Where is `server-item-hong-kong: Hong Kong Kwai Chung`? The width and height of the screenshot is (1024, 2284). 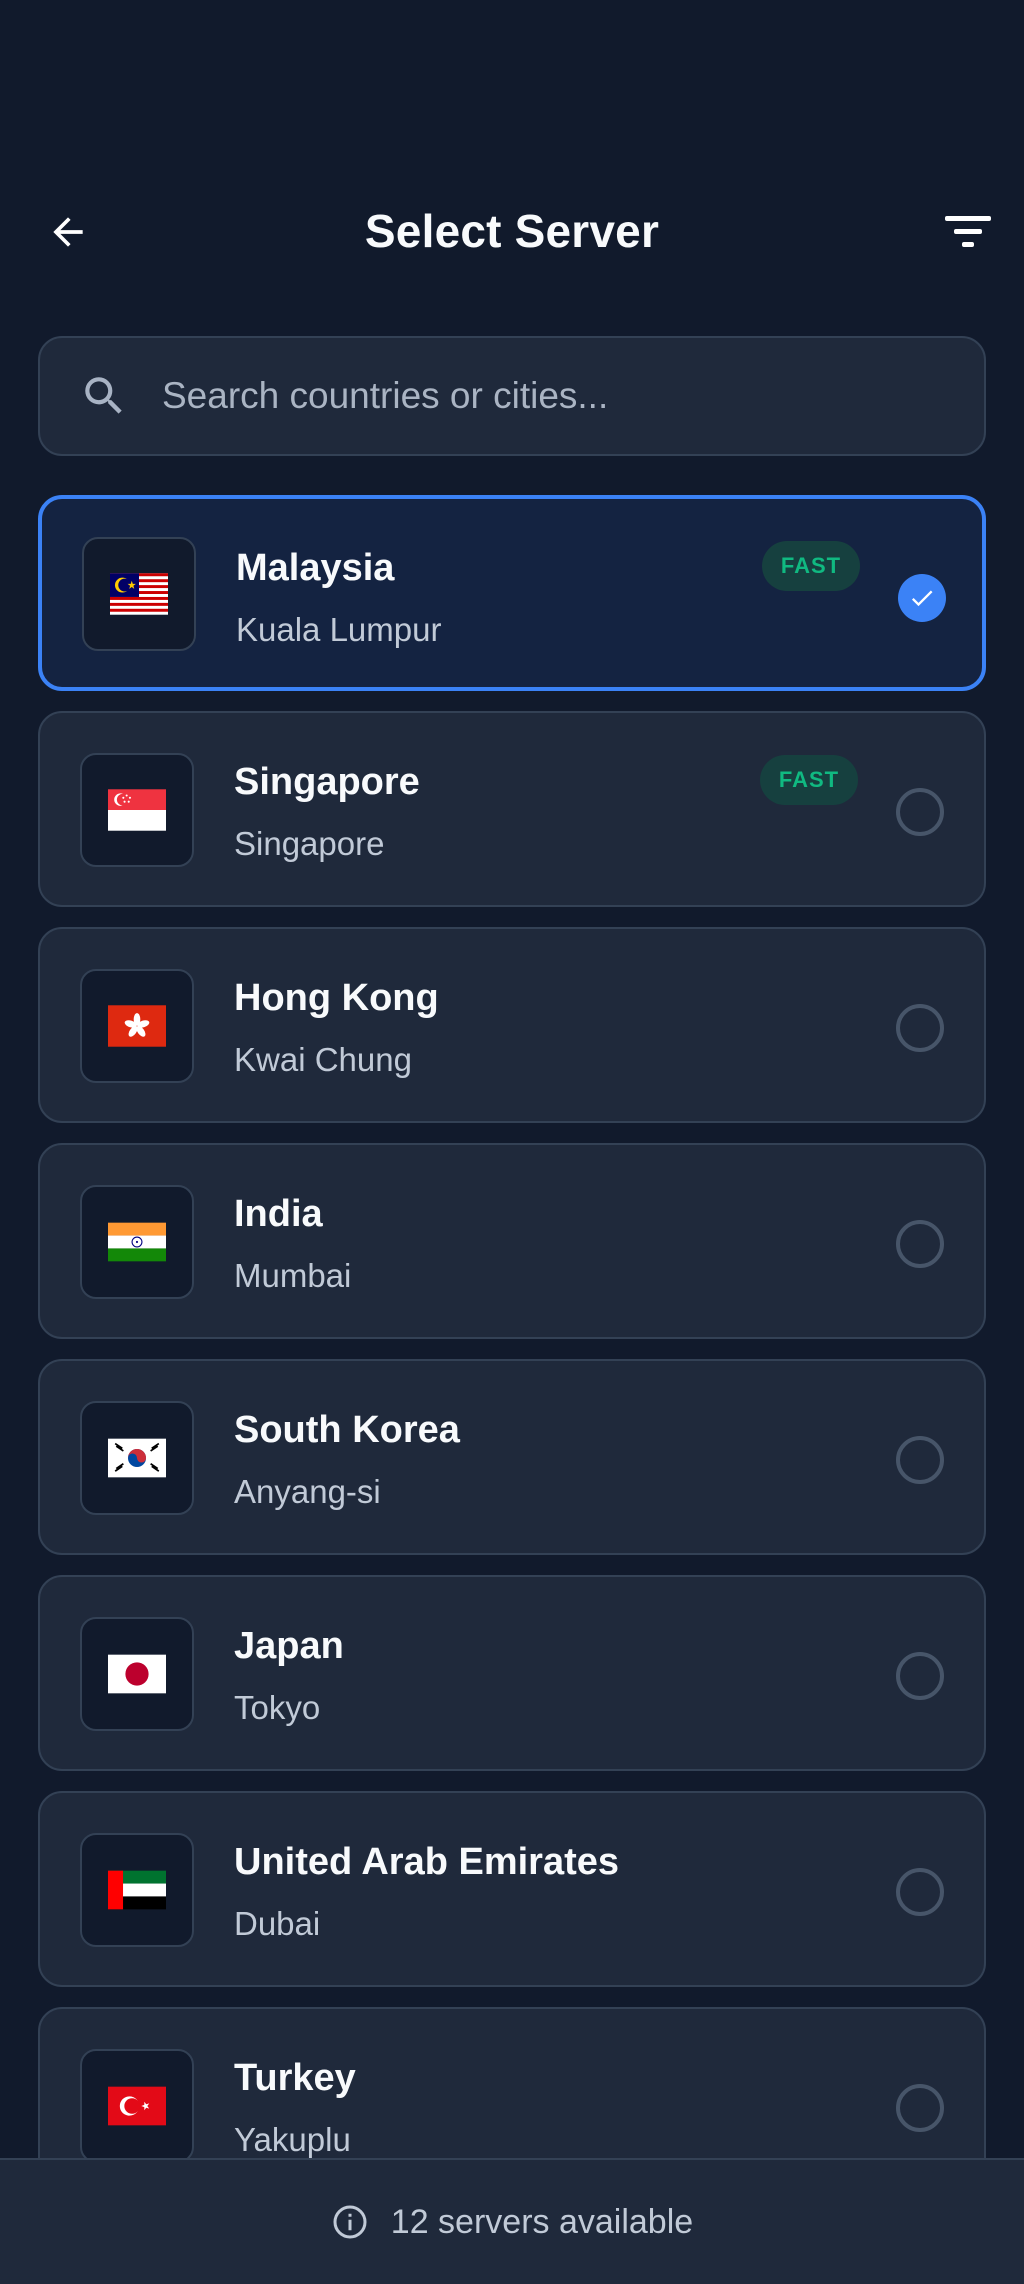
server-item-hong-kong: Hong Kong Kwai Chung is located at coordinates (512, 1025).